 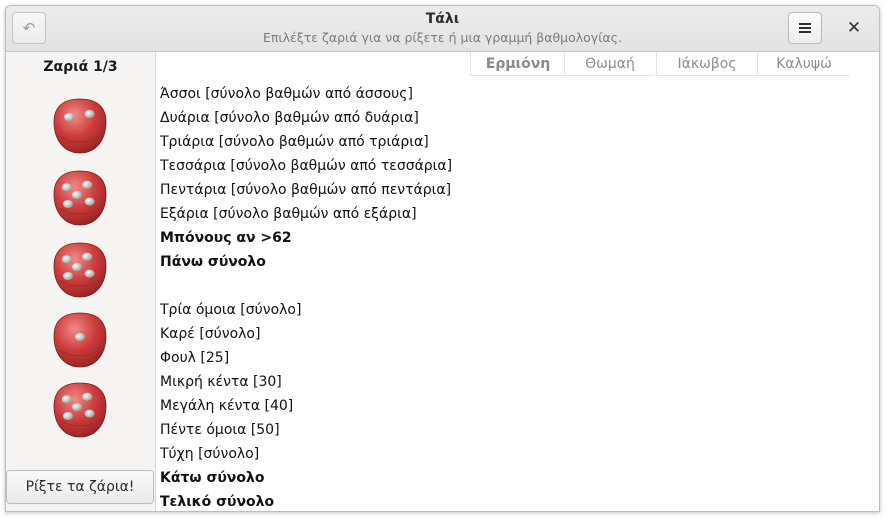 What do you see at coordinates (706, 64) in the screenshot?
I see `player-column-2: Ιάκωβος` at bounding box center [706, 64].